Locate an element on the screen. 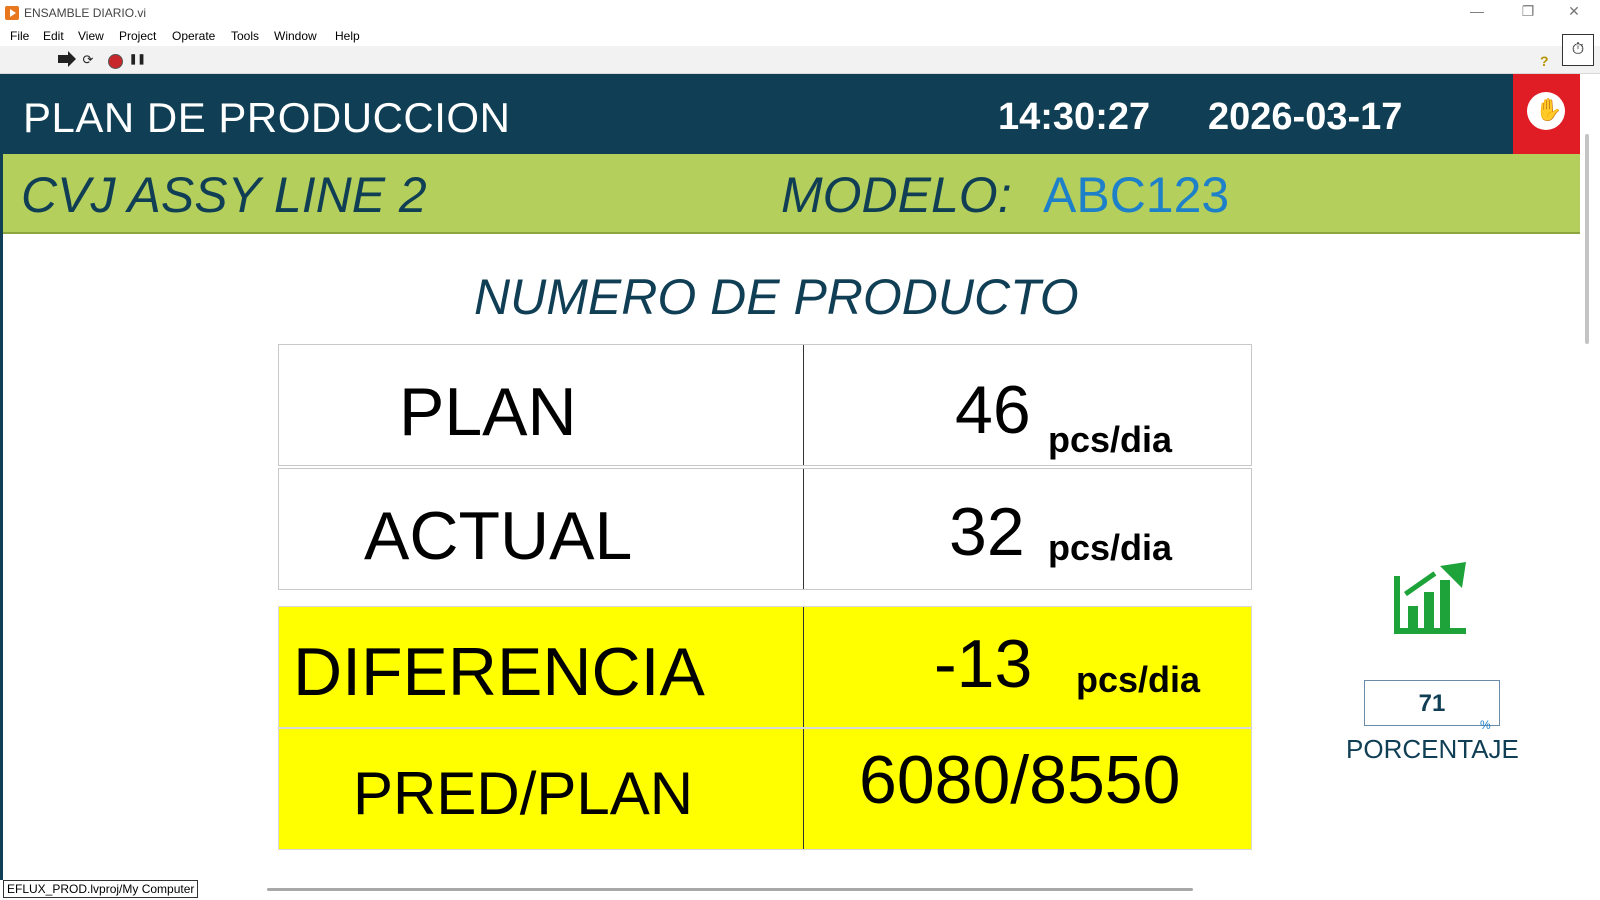  actual-unit: pcs/dia is located at coordinates (1110, 547).